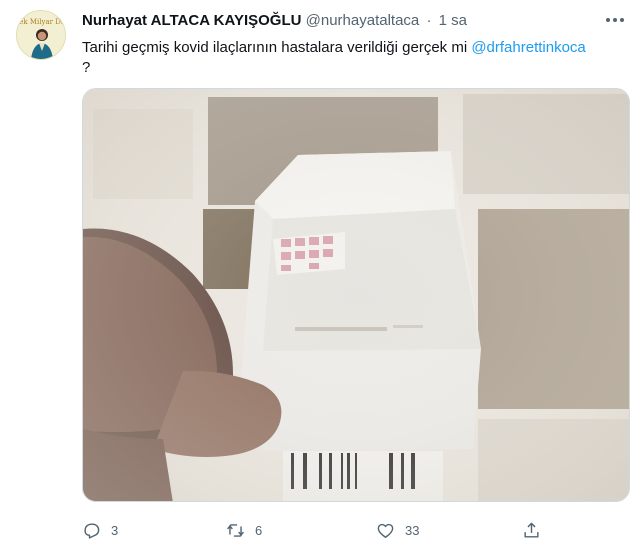 The width and height of the screenshot is (640, 554). Describe the element at coordinates (385, 530) in the screenshot. I see `heart-icon` at that location.